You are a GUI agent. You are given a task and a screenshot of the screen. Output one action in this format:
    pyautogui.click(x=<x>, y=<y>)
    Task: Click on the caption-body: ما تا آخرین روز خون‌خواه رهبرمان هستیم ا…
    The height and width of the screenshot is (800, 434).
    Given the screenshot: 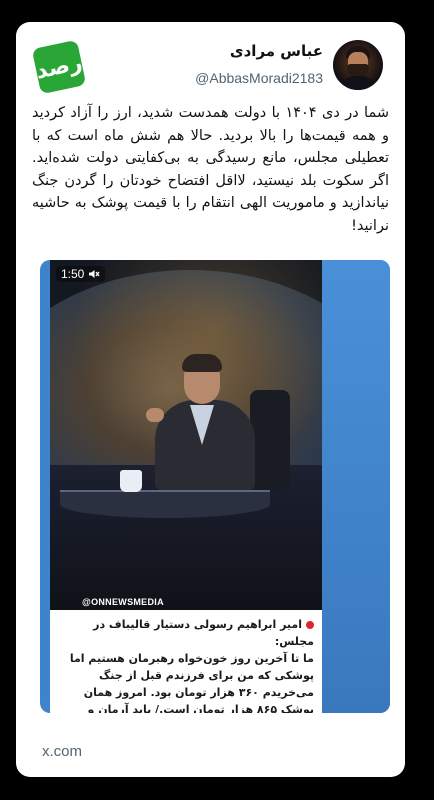 What is the action you would take?
    pyautogui.click(x=191, y=682)
    